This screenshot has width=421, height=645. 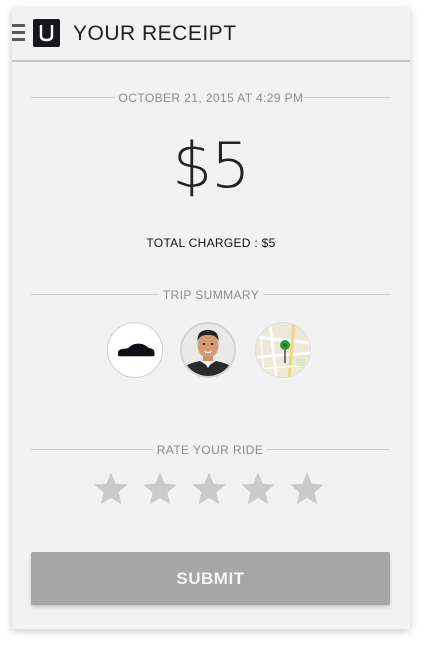 I want to click on receipt-date: OCTOBER 21, 2015 AT 4:29 PM, so click(x=211, y=98).